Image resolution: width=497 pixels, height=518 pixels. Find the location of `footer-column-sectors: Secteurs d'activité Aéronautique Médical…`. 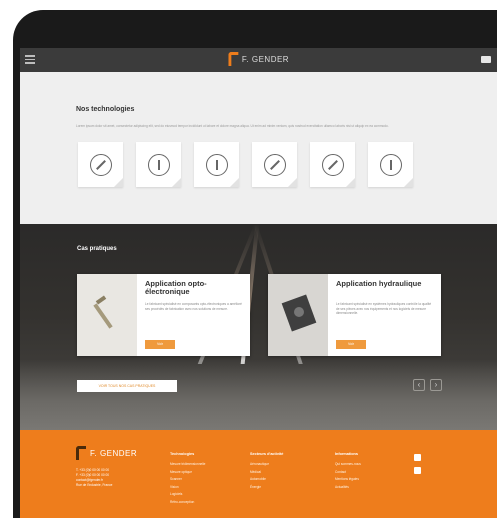

footer-column-sectors: Secteurs d'activité Aéronautique Médical… is located at coordinates (266, 471).